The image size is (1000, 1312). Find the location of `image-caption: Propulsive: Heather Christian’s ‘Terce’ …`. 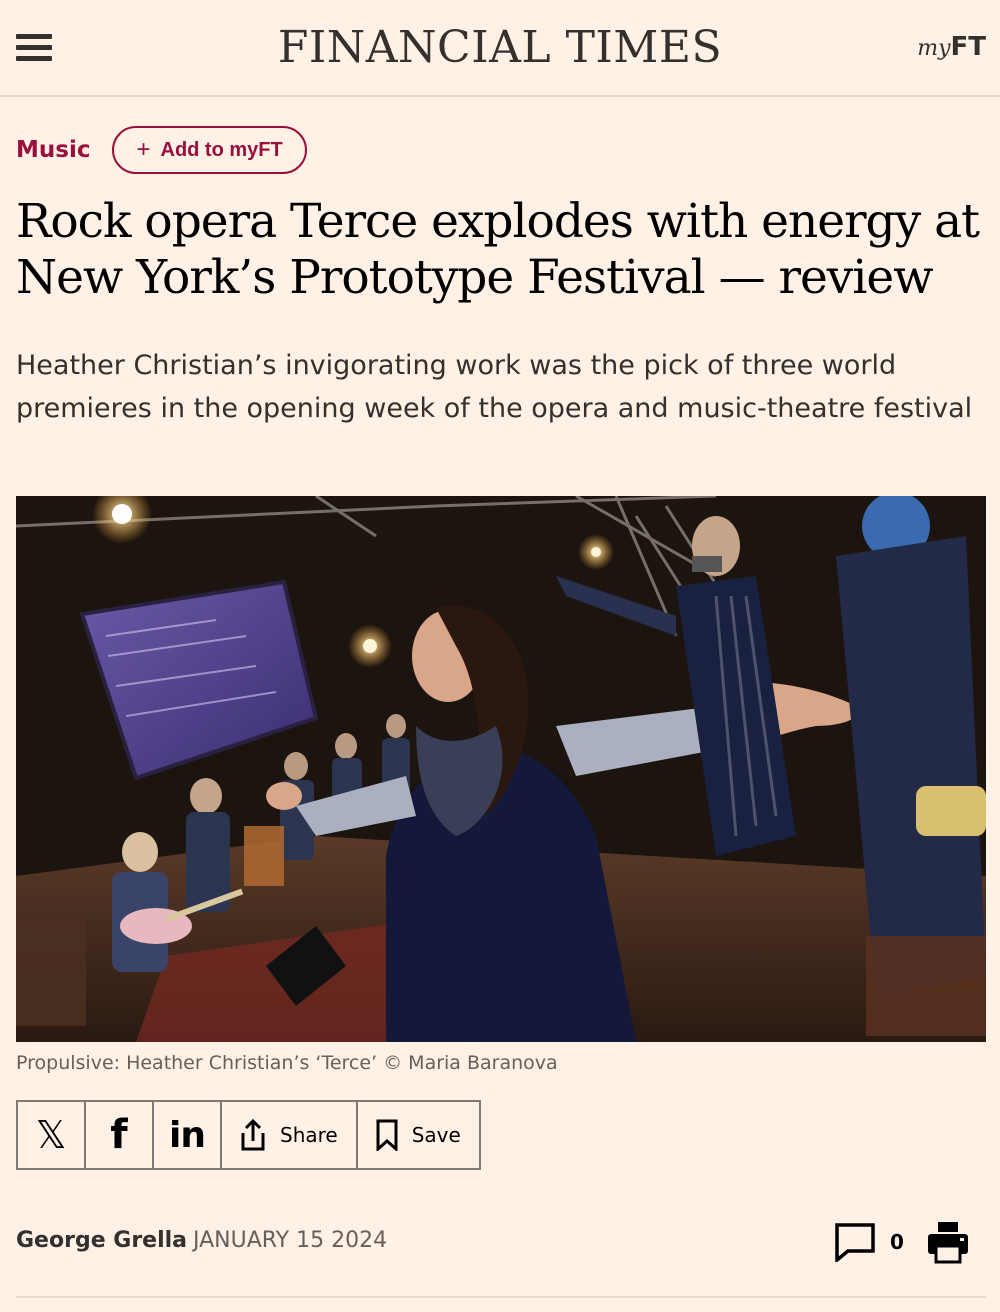

image-caption: Propulsive: Heather Christian’s ‘Terce’ … is located at coordinates (287, 1063).